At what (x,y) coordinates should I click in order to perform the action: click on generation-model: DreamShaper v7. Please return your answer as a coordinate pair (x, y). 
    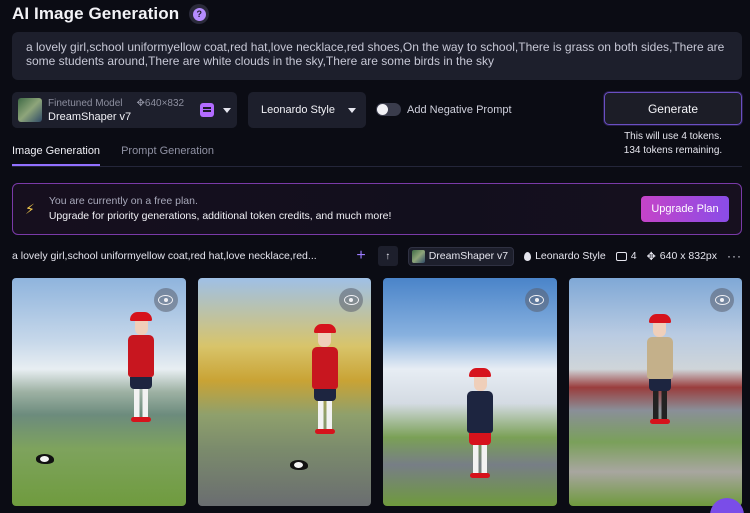
    Looking at the image, I should click on (468, 256).